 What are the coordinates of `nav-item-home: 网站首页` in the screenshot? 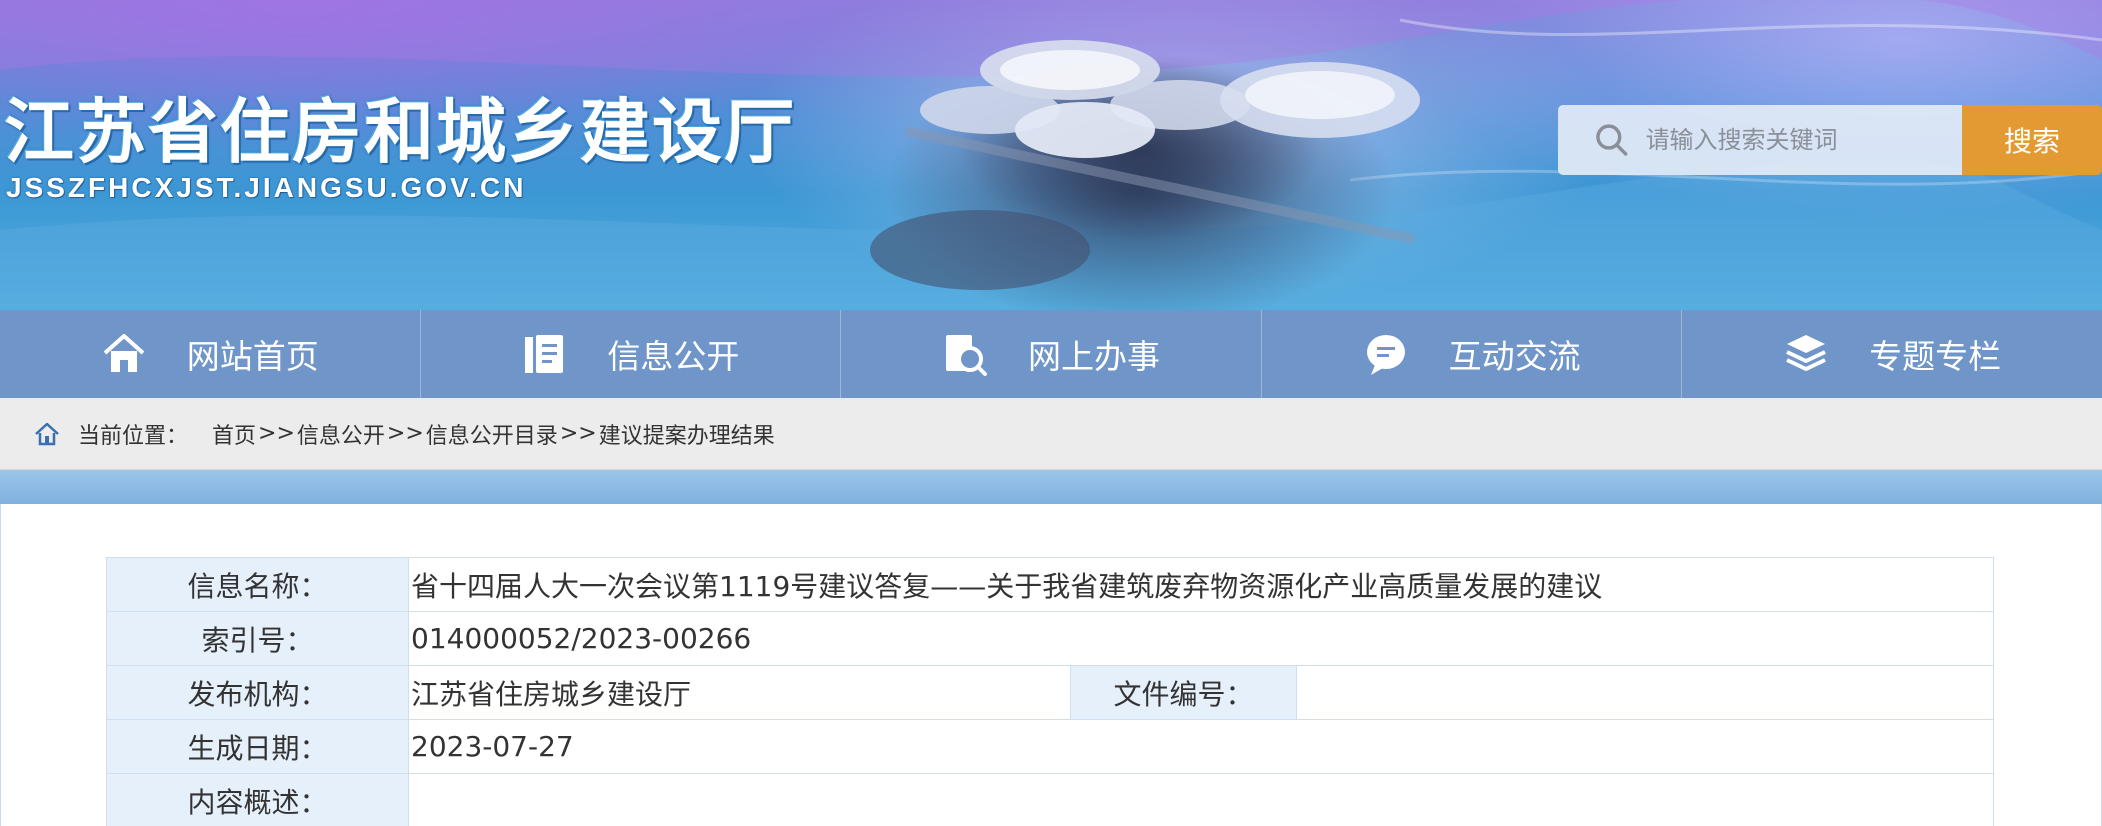 It's located at (210, 354).